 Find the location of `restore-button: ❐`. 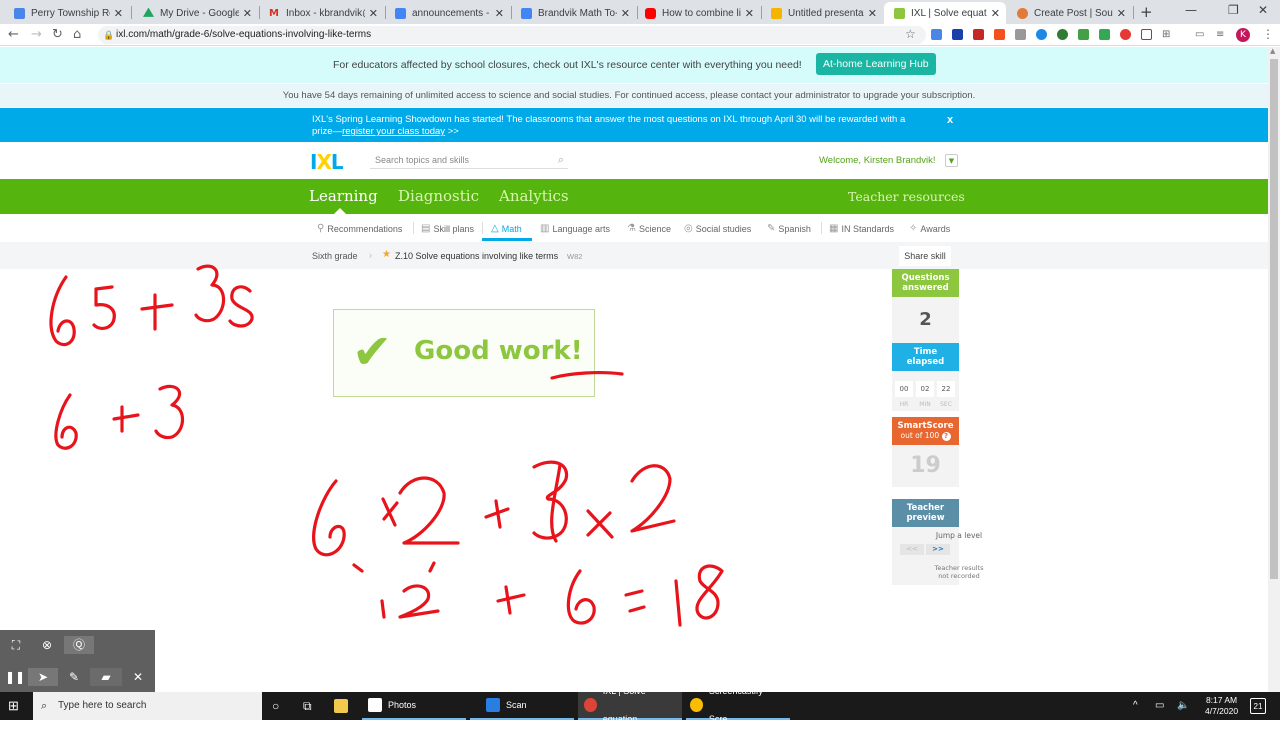

restore-button: ❐ is located at coordinates (1233, 10).